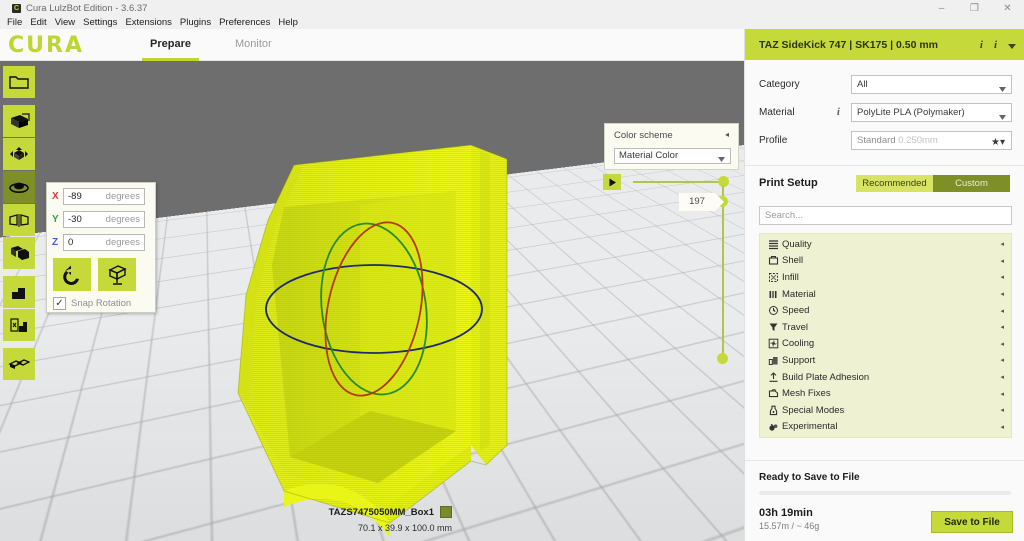  Describe the element at coordinates (722, 358) in the screenshot. I see `layer-slider-handle-bottom` at that location.